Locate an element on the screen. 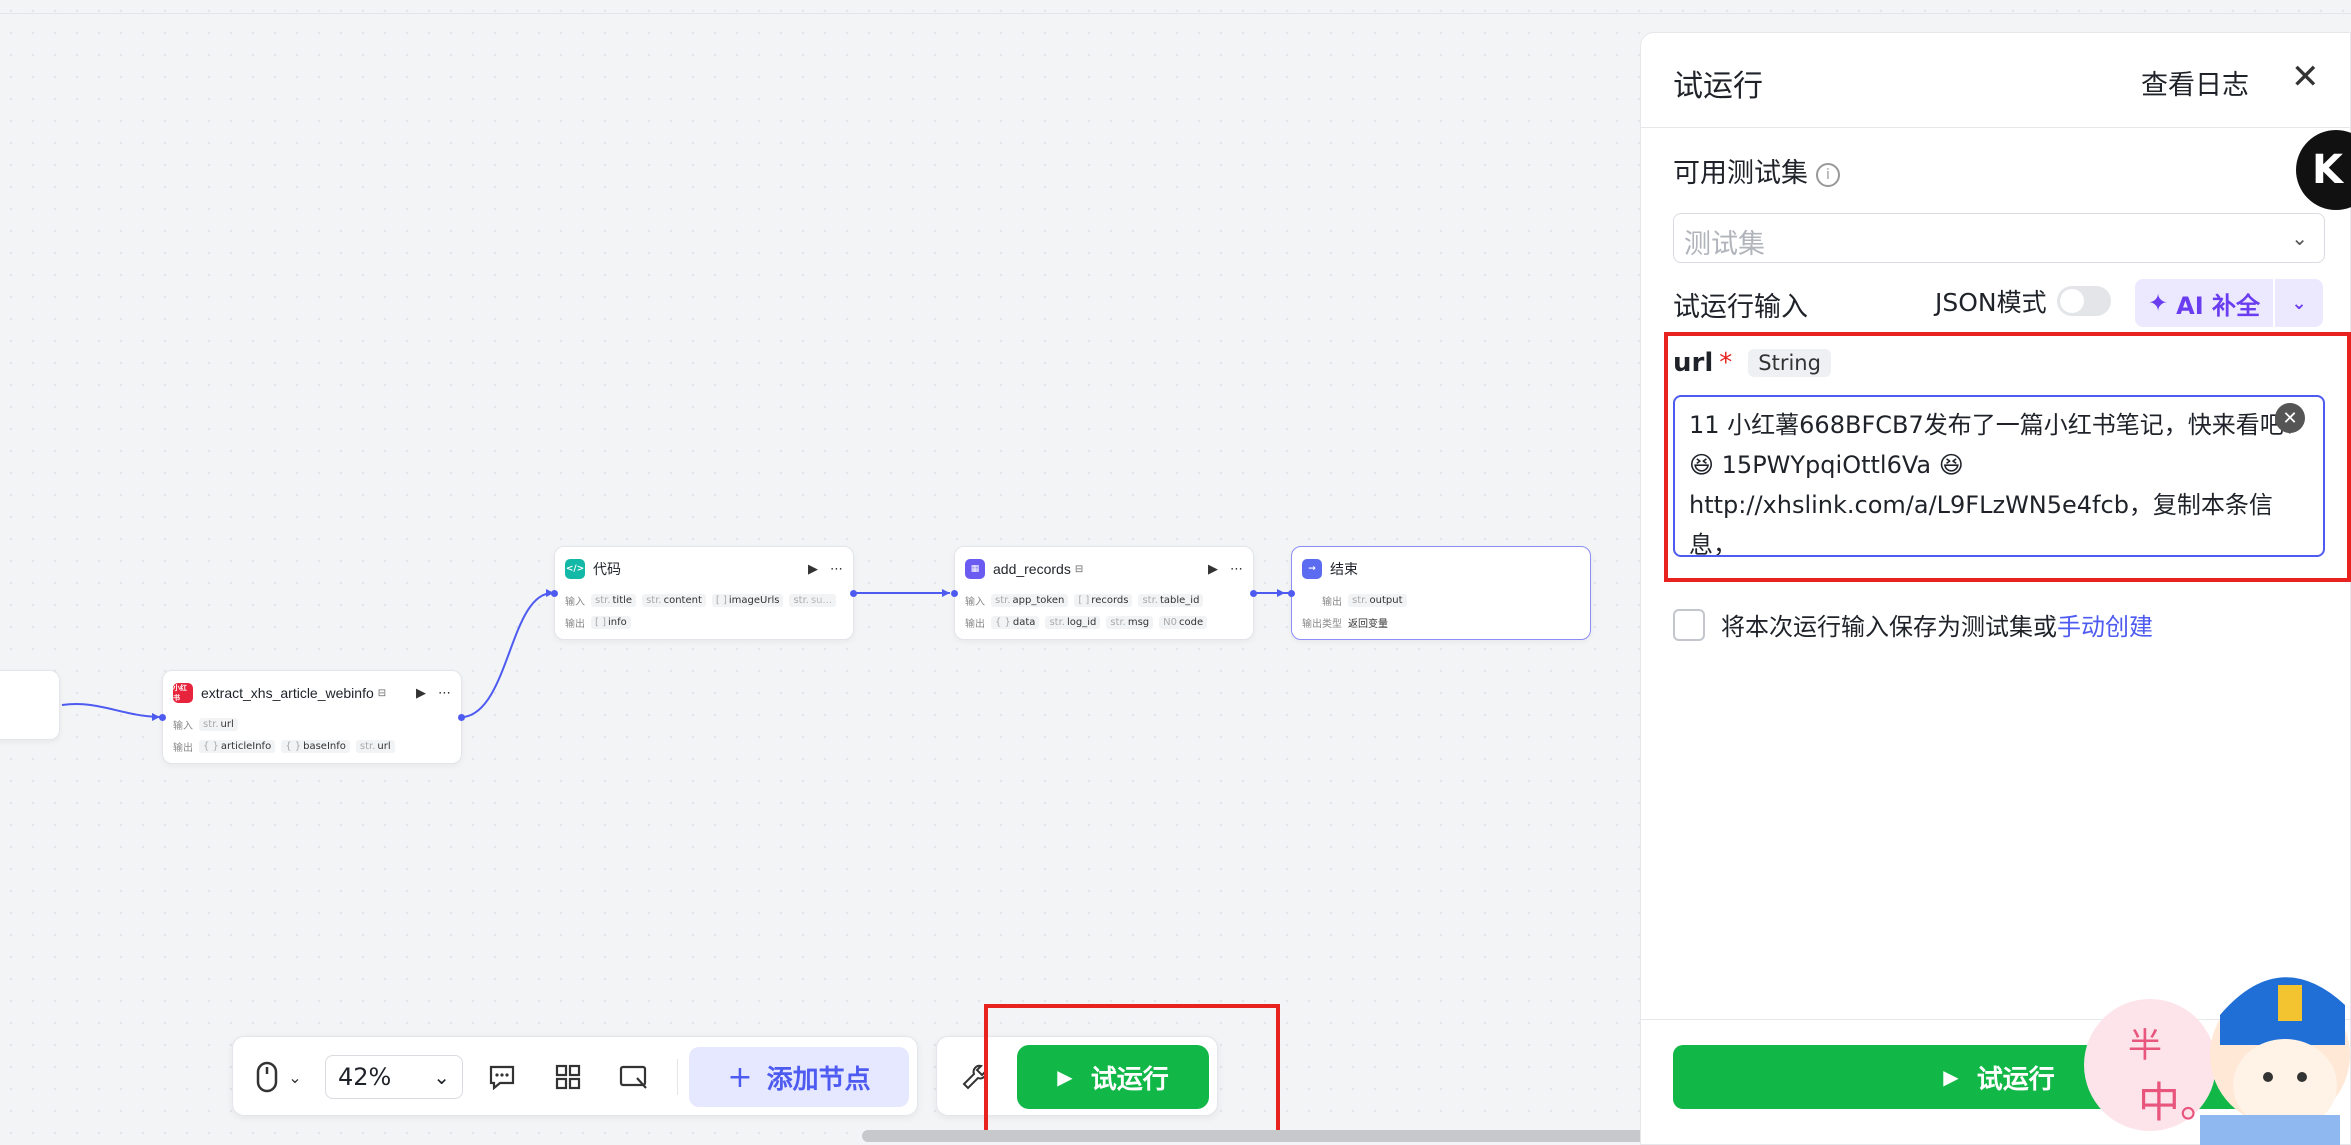 The width and height of the screenshot is (2351, 1145). start-node-partial is located at coordinates (30, 705).